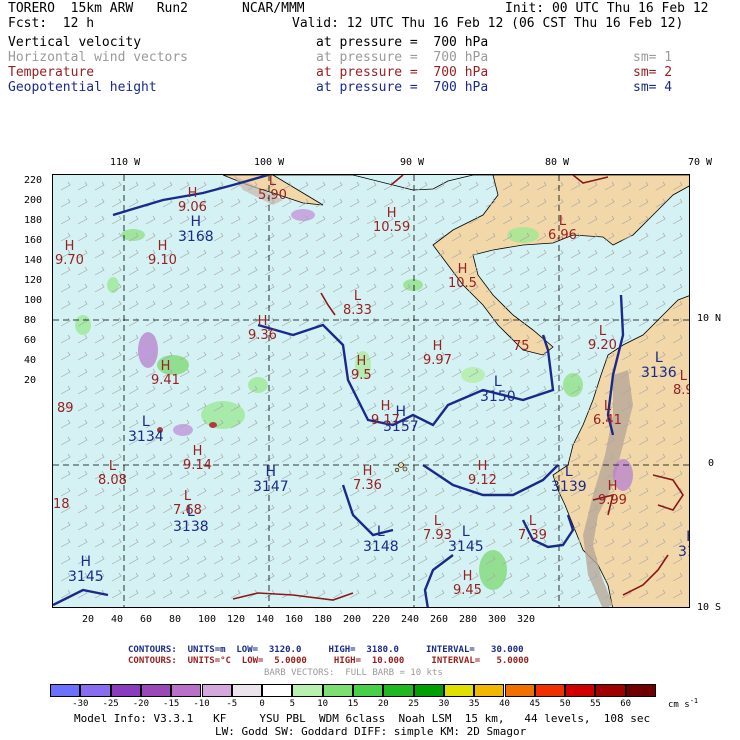 The height and width of the screenshot is (740, 740). I want to click on field-name-temperature: Temperature, so click(51, 72).